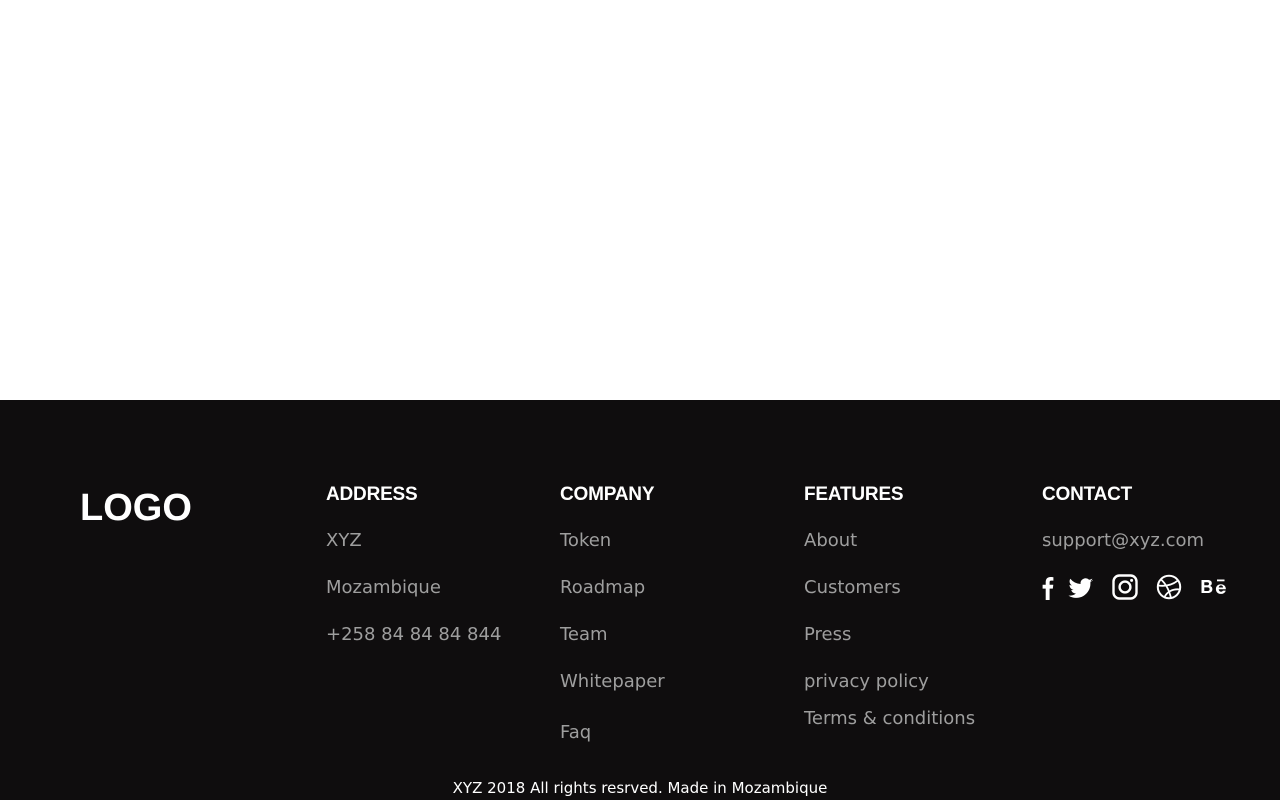  What do you see at coordinates (854, 494) in the screenshot?
I see `features-heading: FEATURES` at bounding box center [854, 494].